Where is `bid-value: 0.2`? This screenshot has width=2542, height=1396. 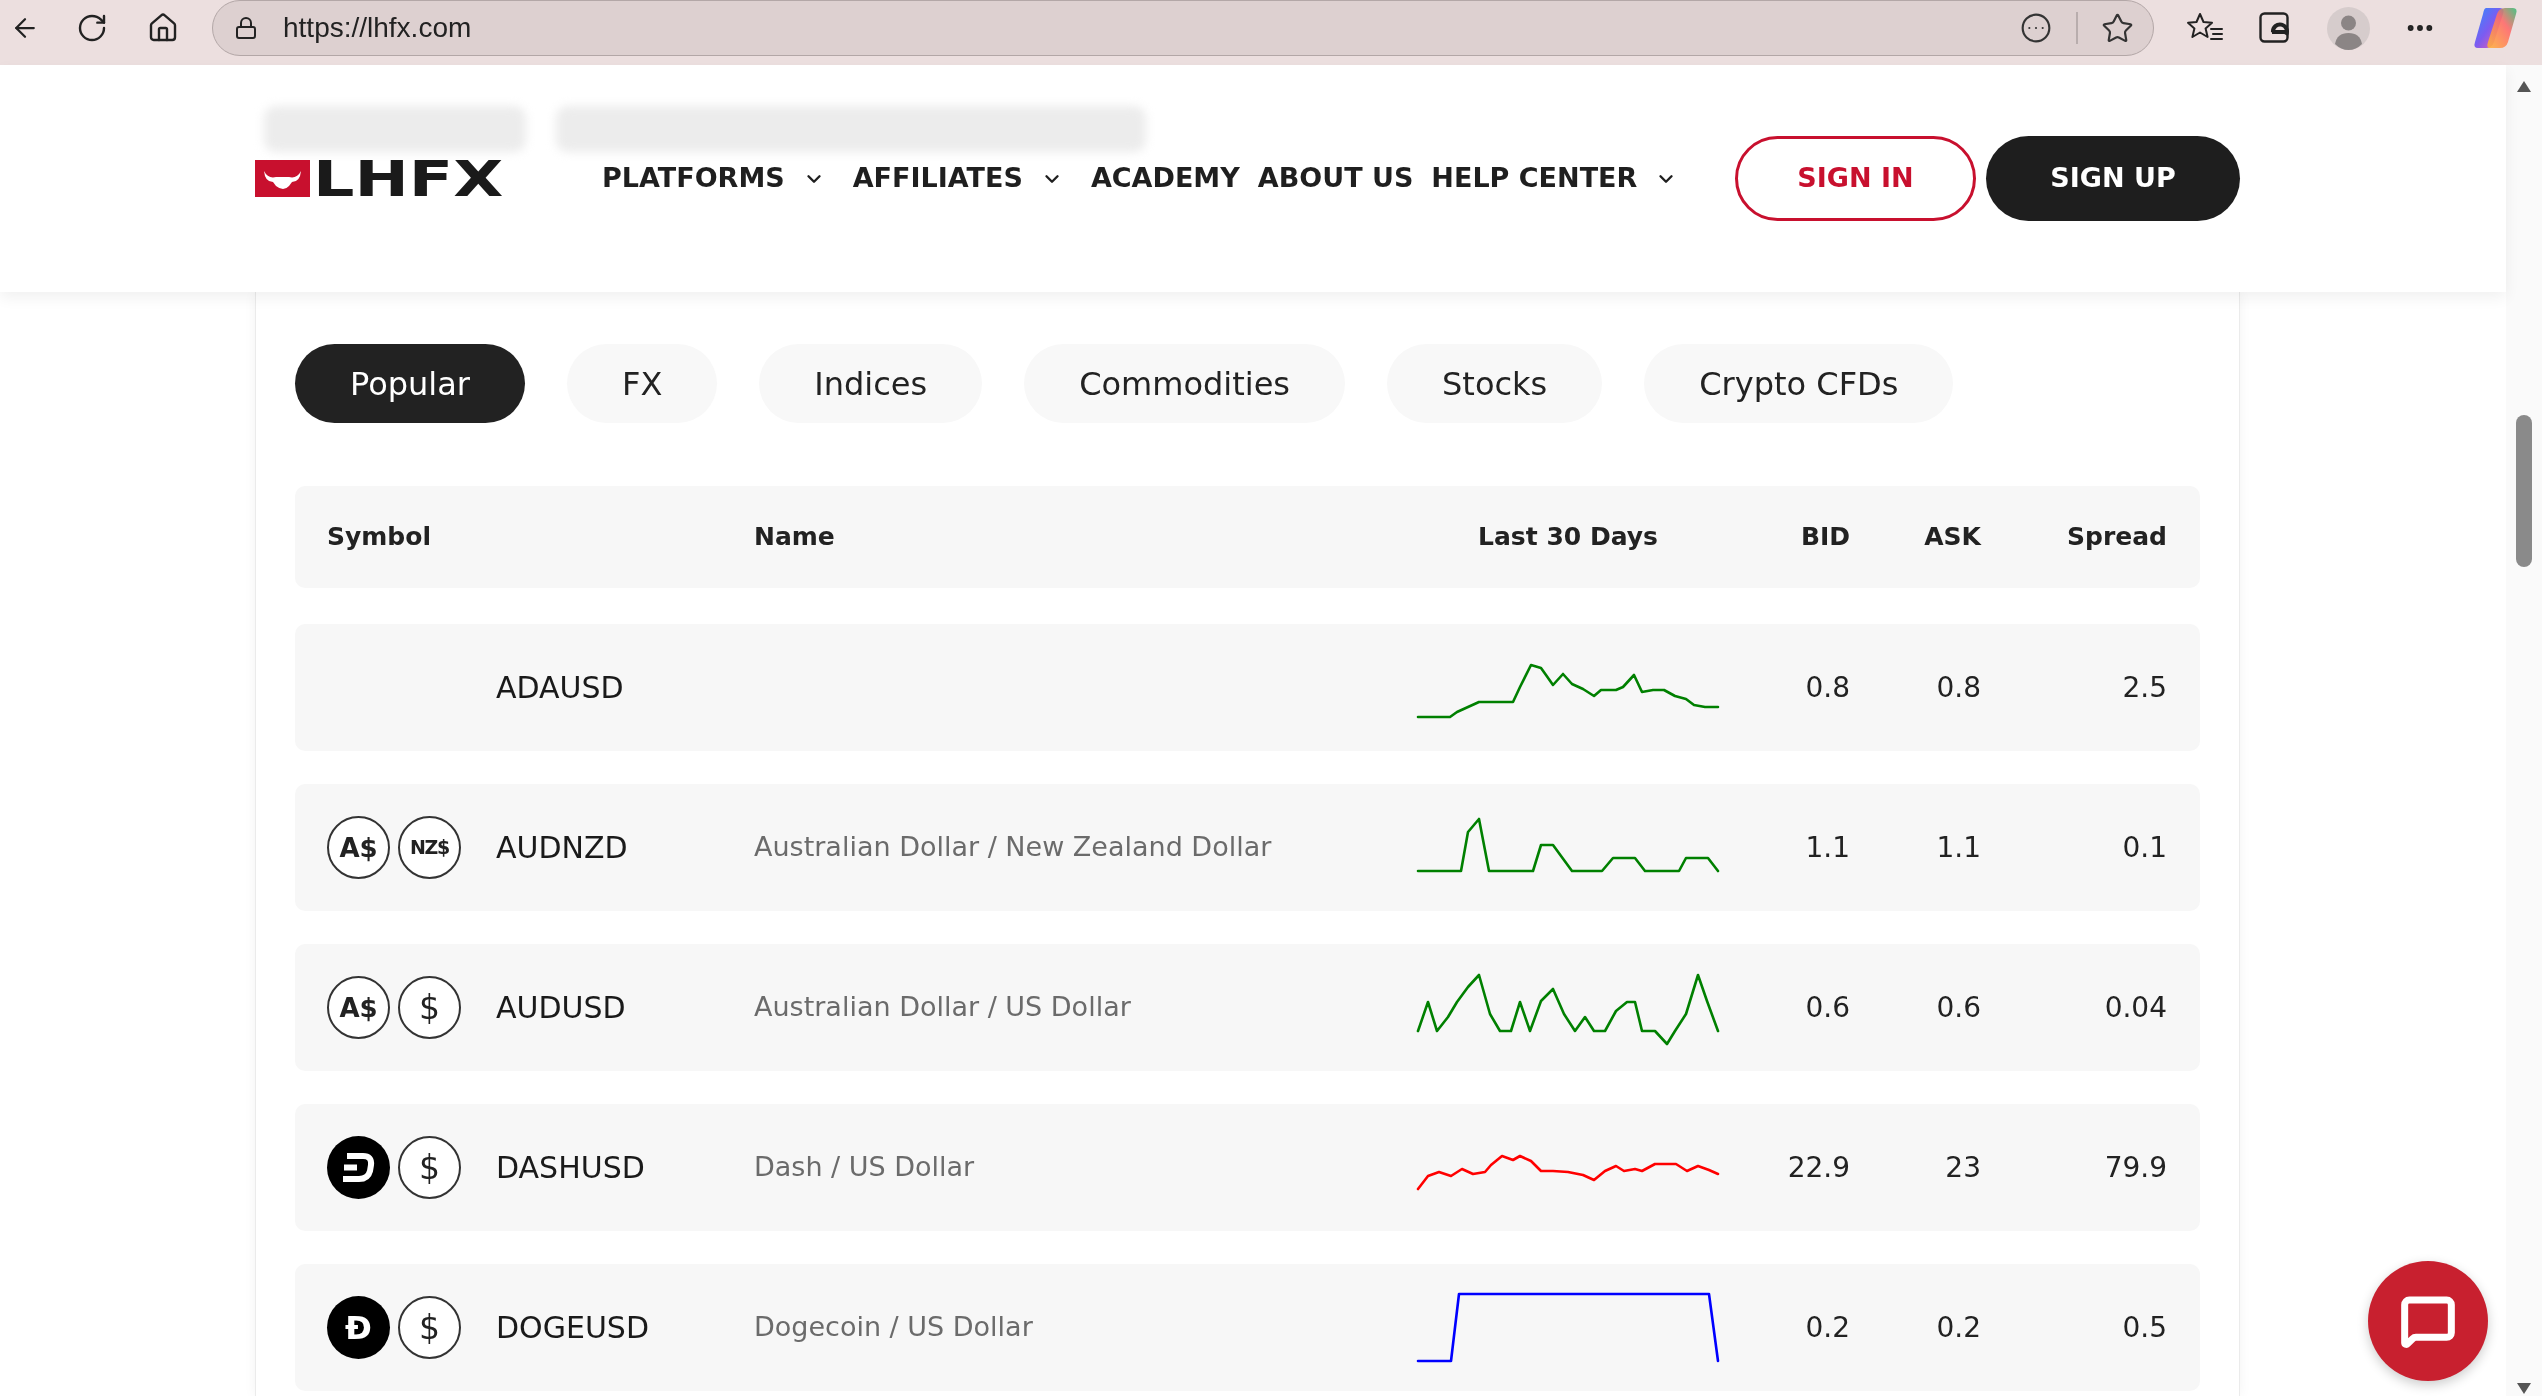 bid-value: 0.2 is located at coordinates (1827, 1327).